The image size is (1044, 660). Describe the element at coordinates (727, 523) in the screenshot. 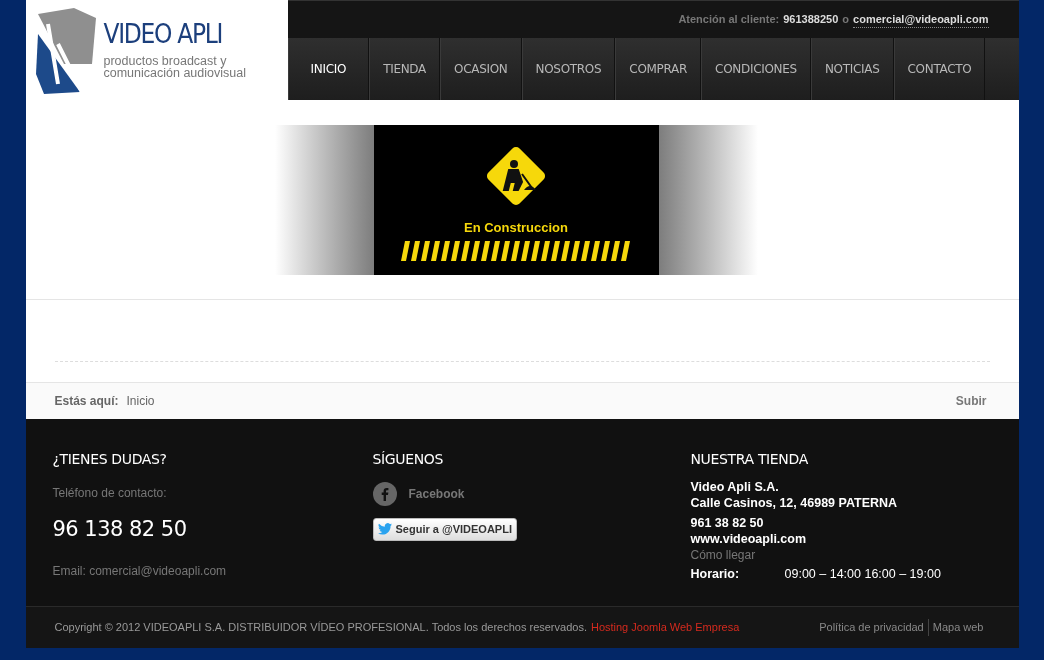

I see `store-phone: 961 38 82 50` at that location.